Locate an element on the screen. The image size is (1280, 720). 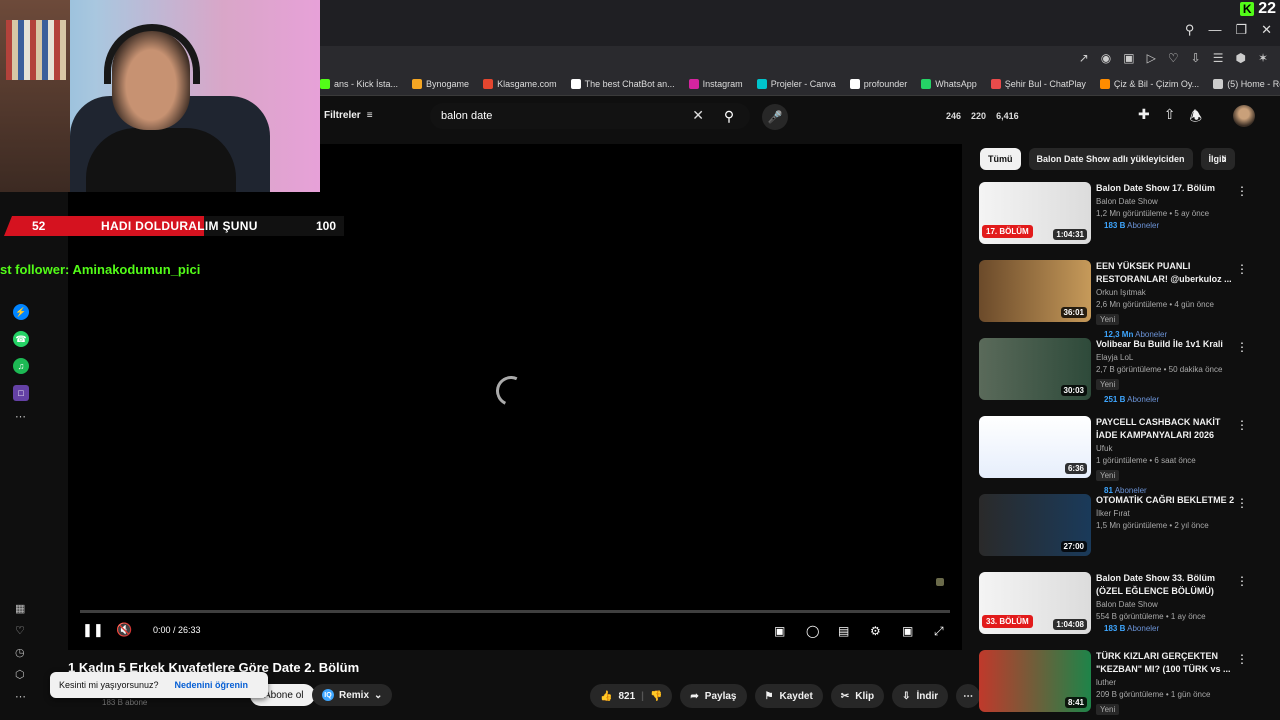
remix-button: IQ Remix ⌄ is located at coordinates (352, 695).